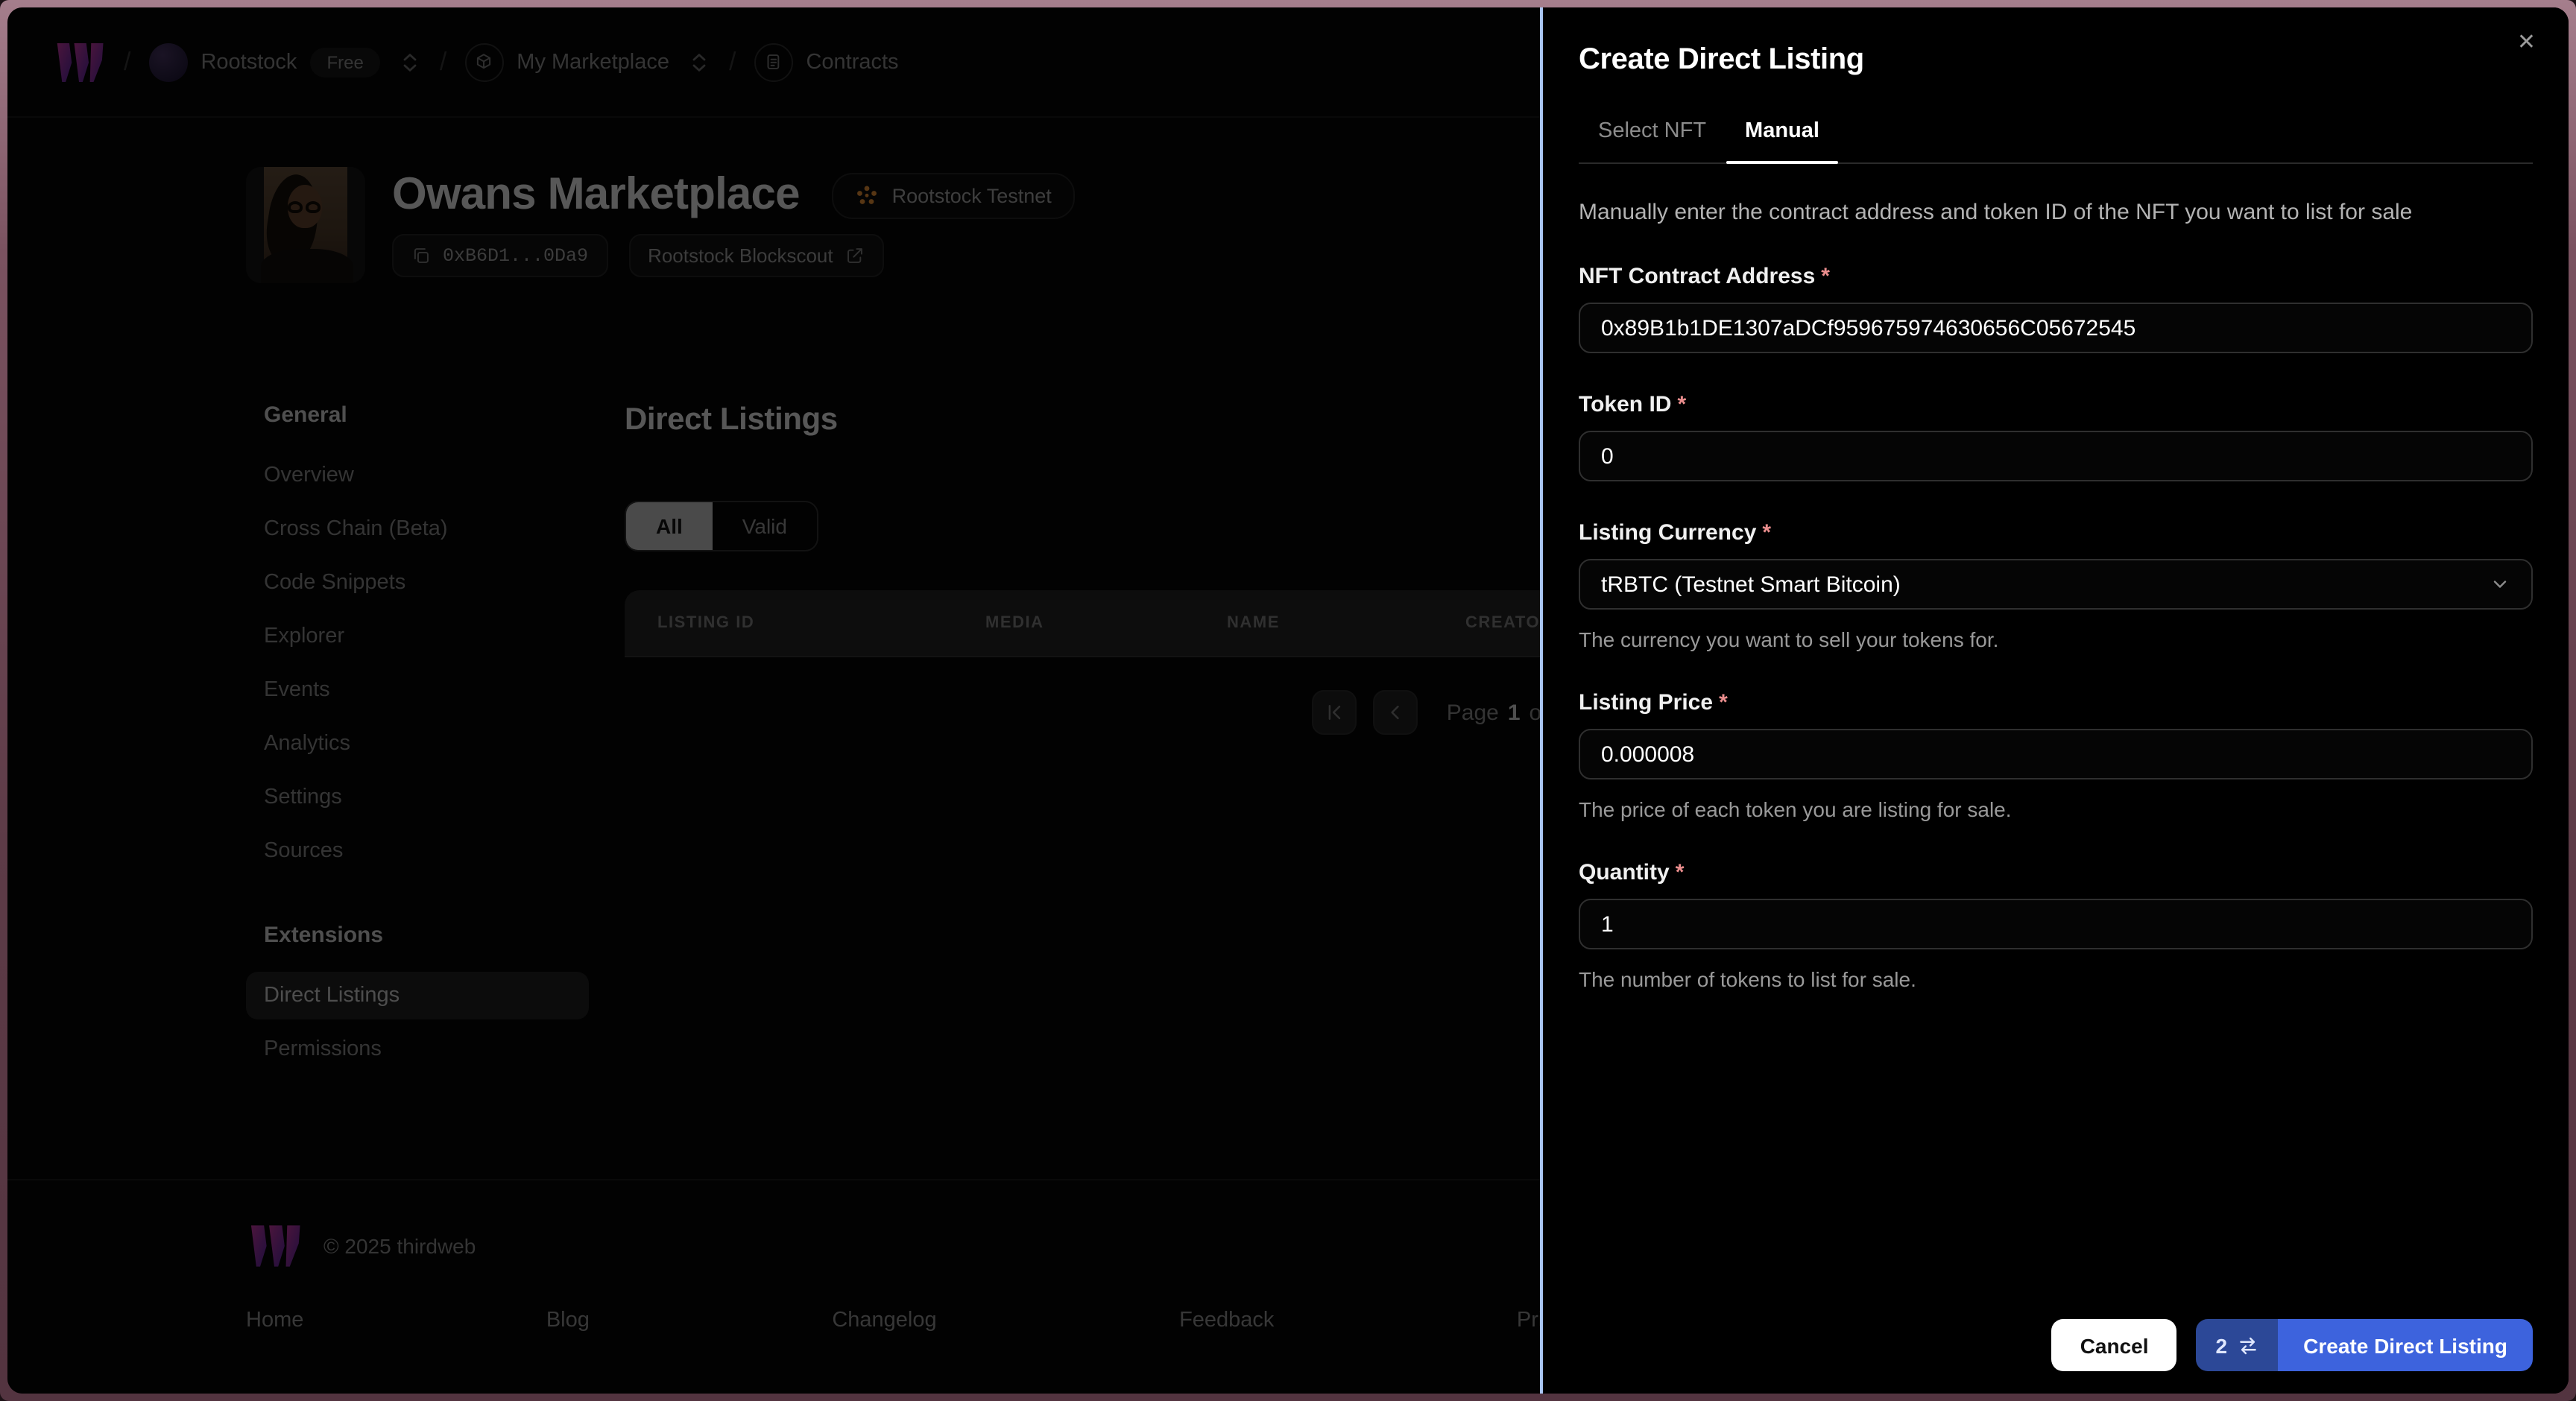  I want to click on transaction-count-badge: 2, so click(2237, 1345).